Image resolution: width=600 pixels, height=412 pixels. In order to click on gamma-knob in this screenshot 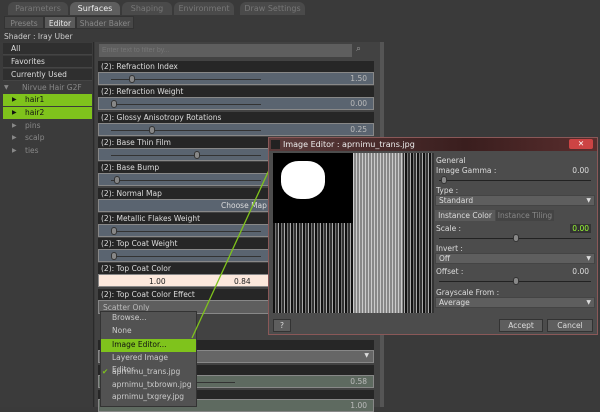, I will do `click(444, 180)`.